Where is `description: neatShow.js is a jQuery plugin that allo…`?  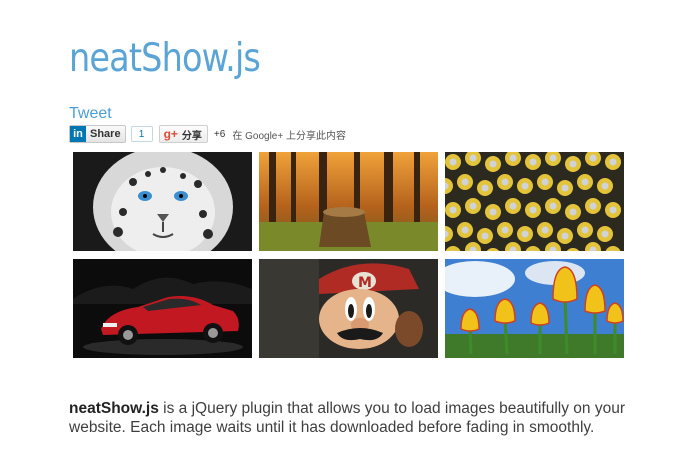
description: neatShow.js is a jQuery plugin that allo… is located at coordinates (359, 418).